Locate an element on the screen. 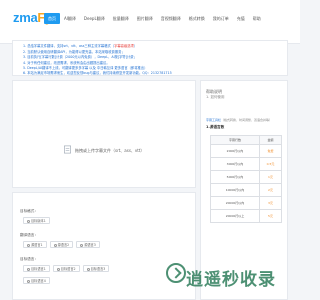 The height and width of the screenshot is (300, 320). source-lang-group: 源语言1 源语言2 源语言3 is located at coordinates (61, 244).